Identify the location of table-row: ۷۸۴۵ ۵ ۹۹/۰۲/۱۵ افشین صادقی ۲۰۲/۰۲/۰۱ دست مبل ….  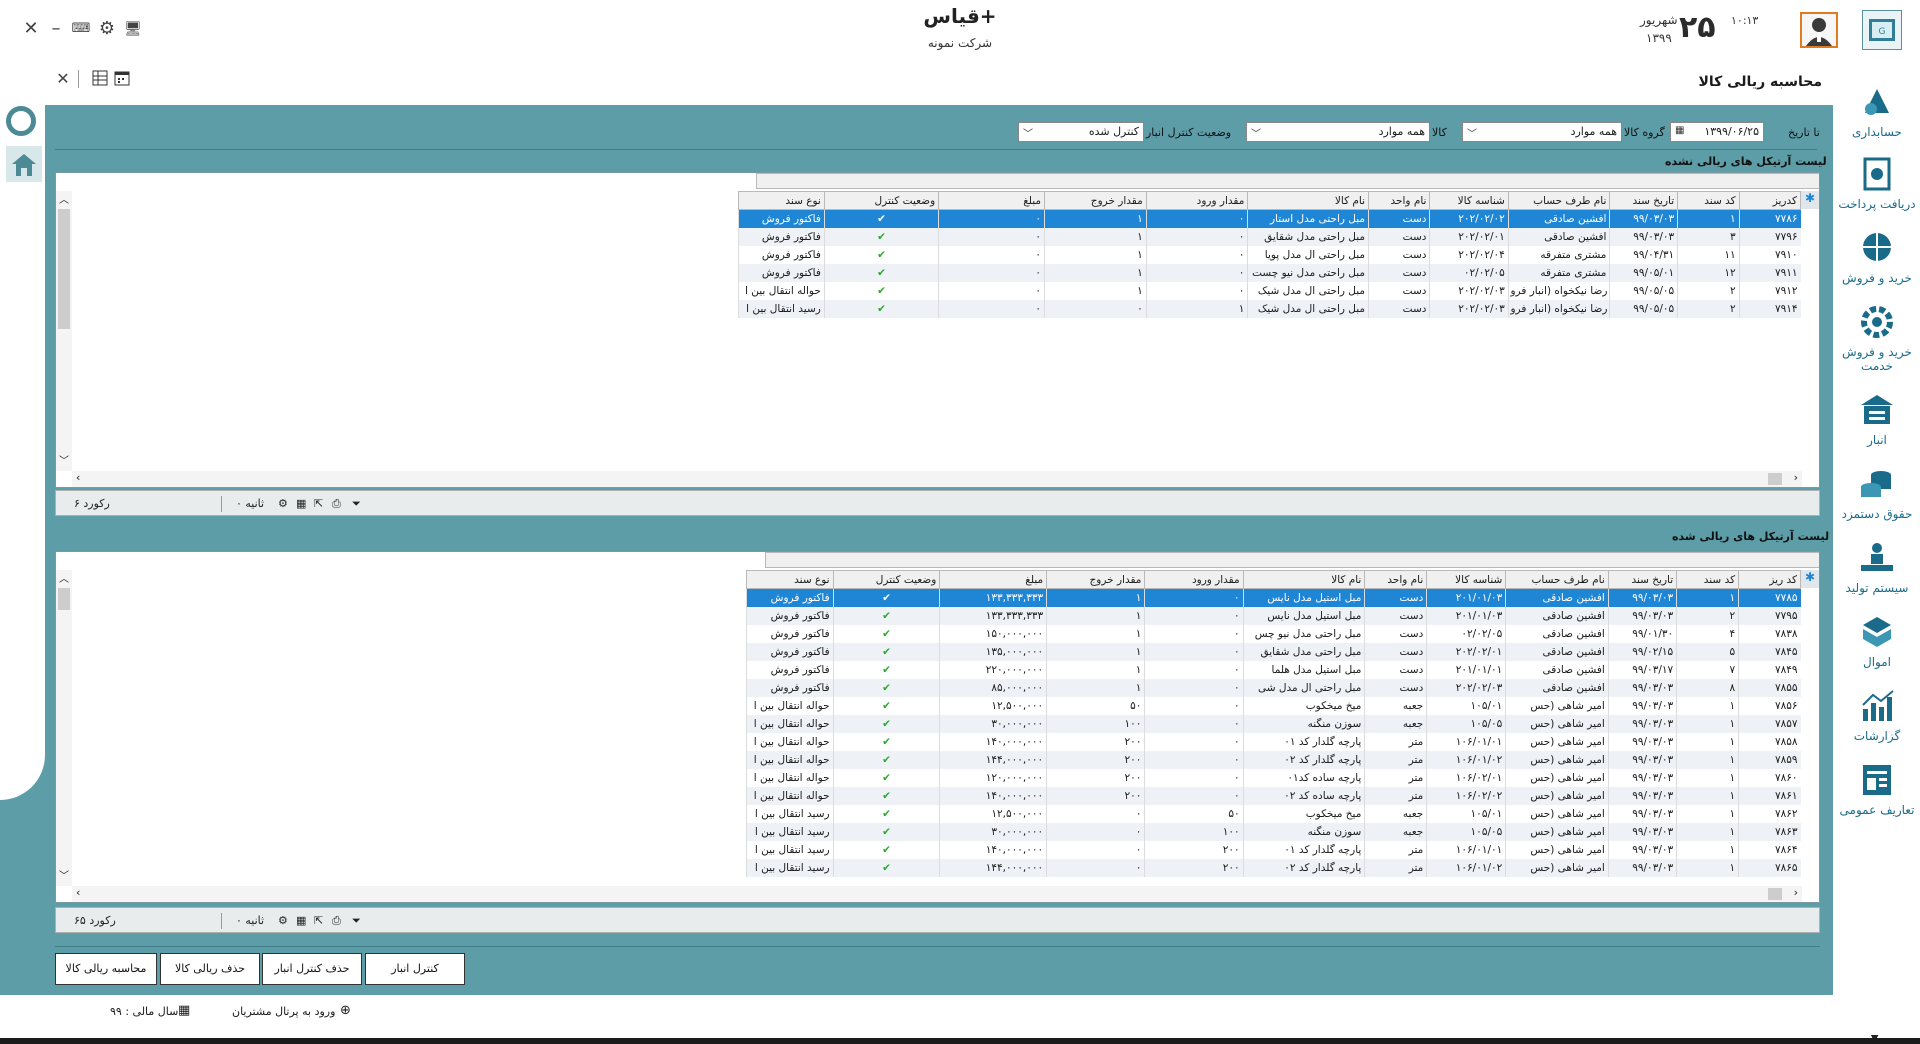
(1273, 651).